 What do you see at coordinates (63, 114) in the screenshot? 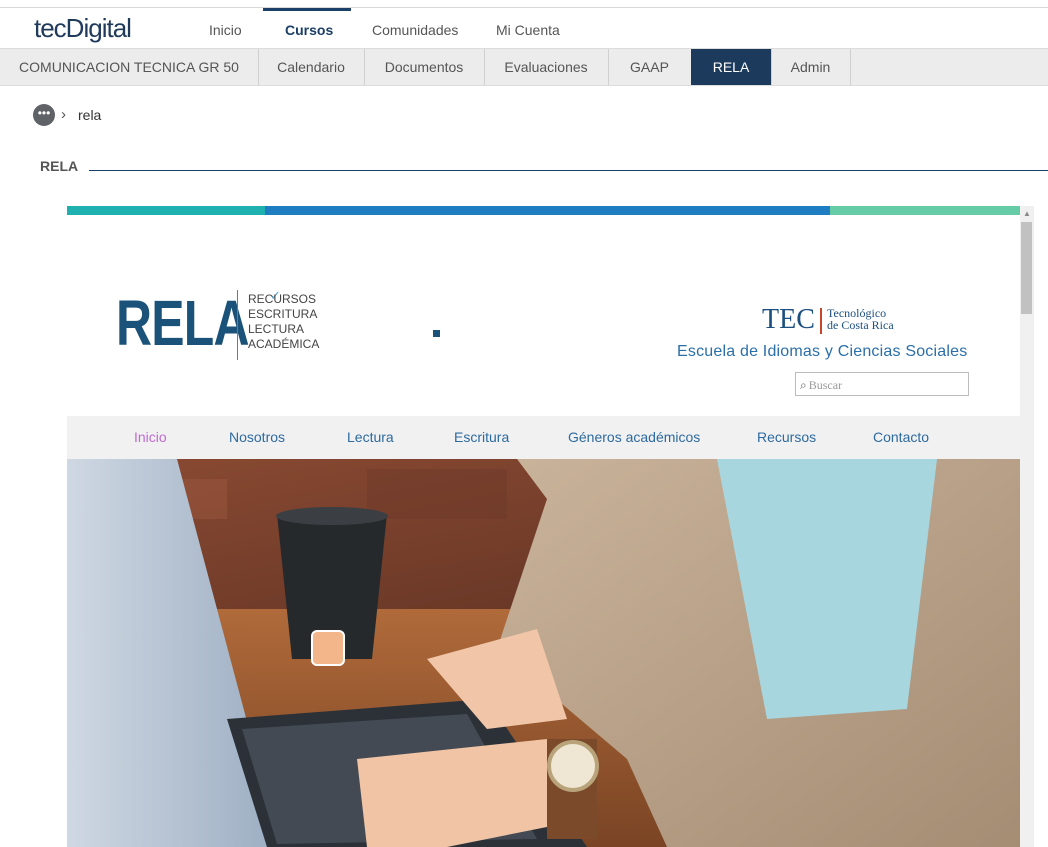
I see `chevron-right-icon: ›` at bounding box center [63, 114].